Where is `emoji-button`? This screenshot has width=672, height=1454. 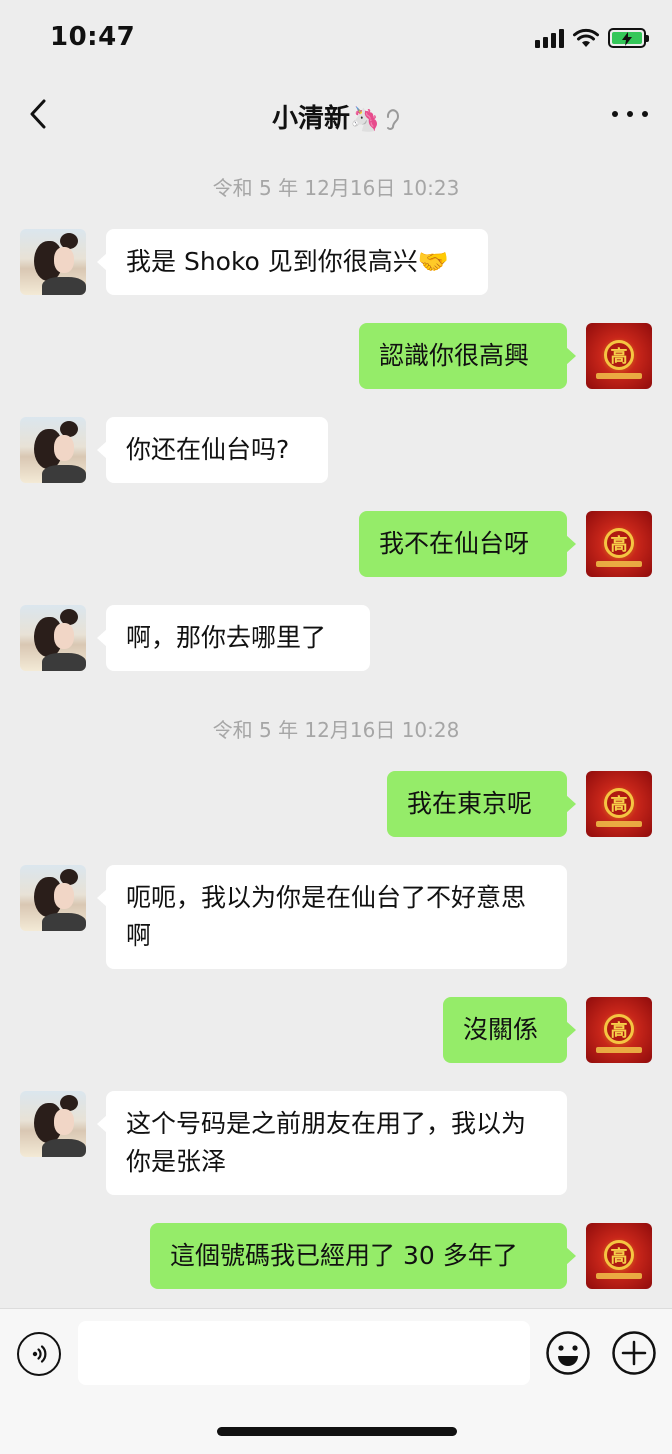 emoji-button is located at coordinates (568, 1353).